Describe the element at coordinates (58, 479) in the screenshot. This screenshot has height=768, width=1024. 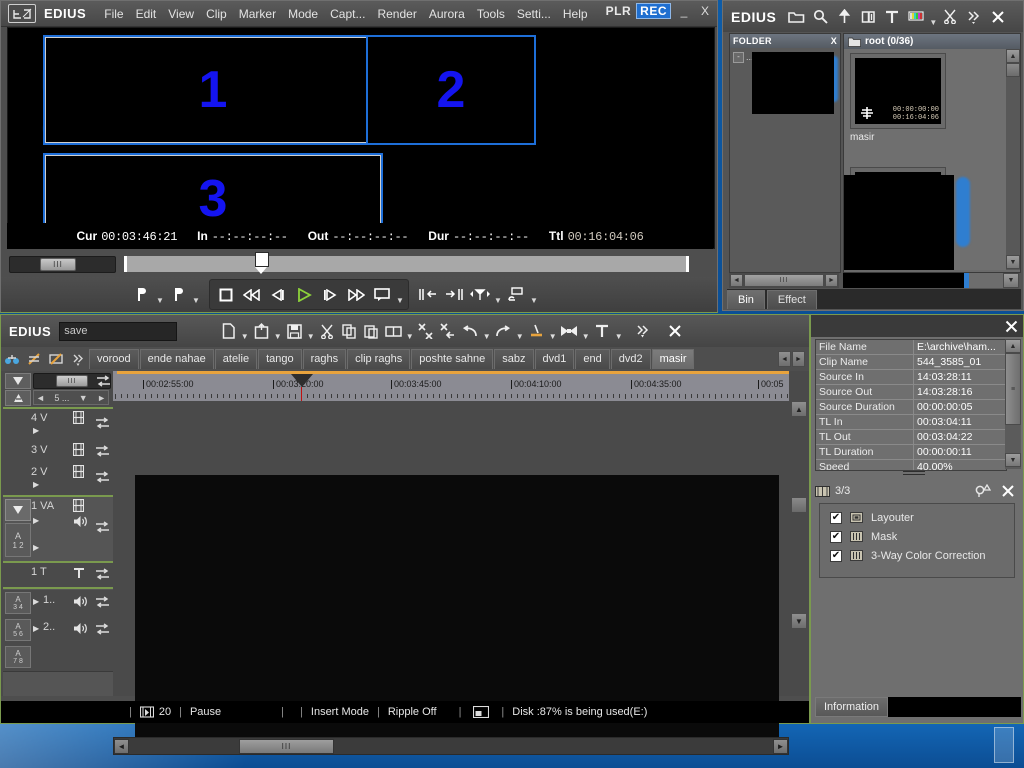
I see `track-header-2v: 2 V ▶` at that location.